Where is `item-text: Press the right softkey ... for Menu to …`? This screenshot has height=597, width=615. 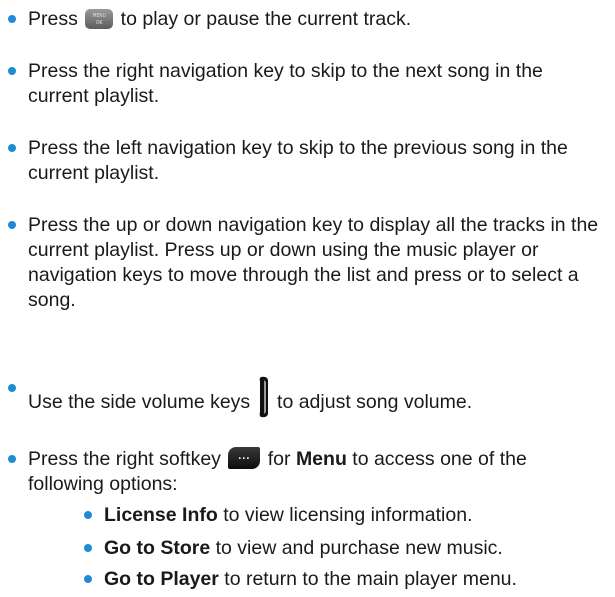
item-text: Press the right softkey ... for Menu to … is located at coordinates (308, 472).